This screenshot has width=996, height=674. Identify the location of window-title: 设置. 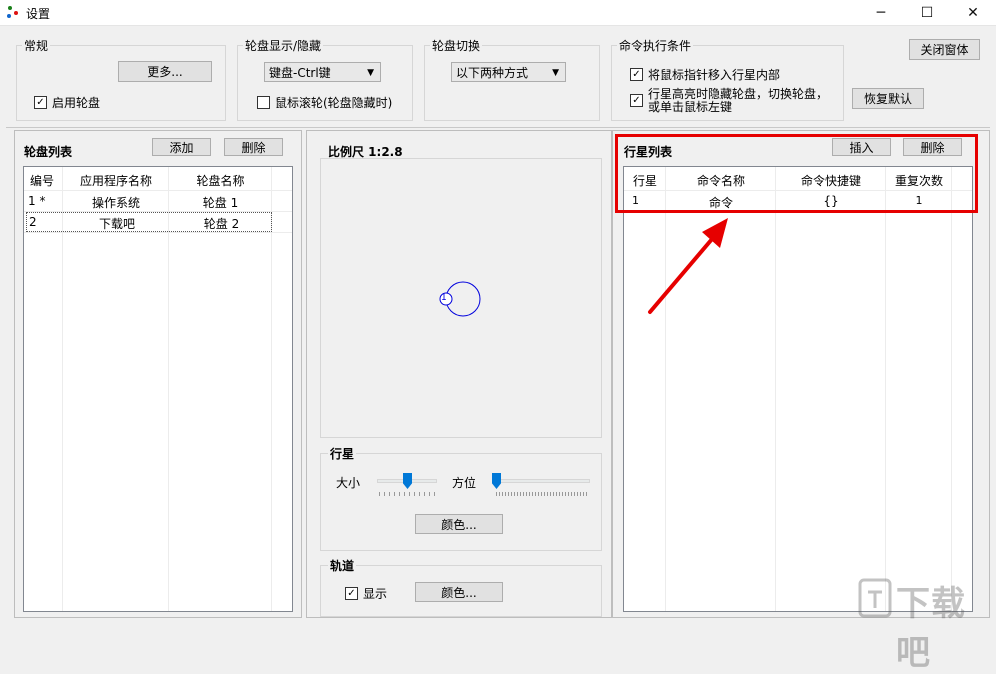
(38, 14).